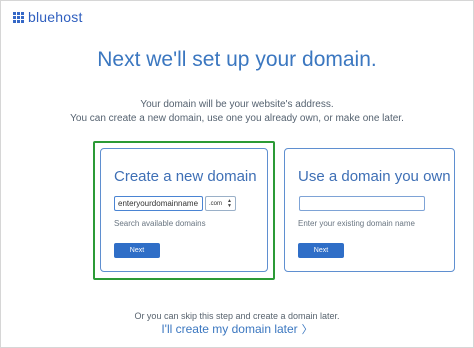 This screenshot has width=474, height=348. Describe the element at coordinates (374, 176) in the screenshot. I see `own-domain-title: Use a domain you own` at that location.